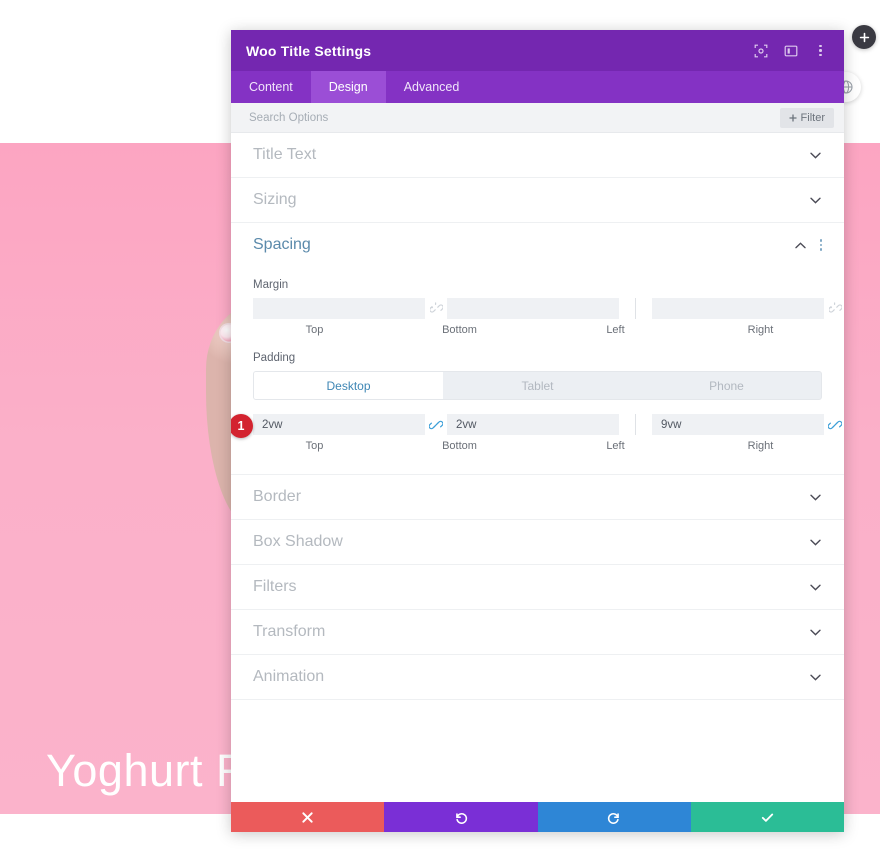 The image size is (880, 855). I want to click on margin-left-label: Left, so click(615, 330).